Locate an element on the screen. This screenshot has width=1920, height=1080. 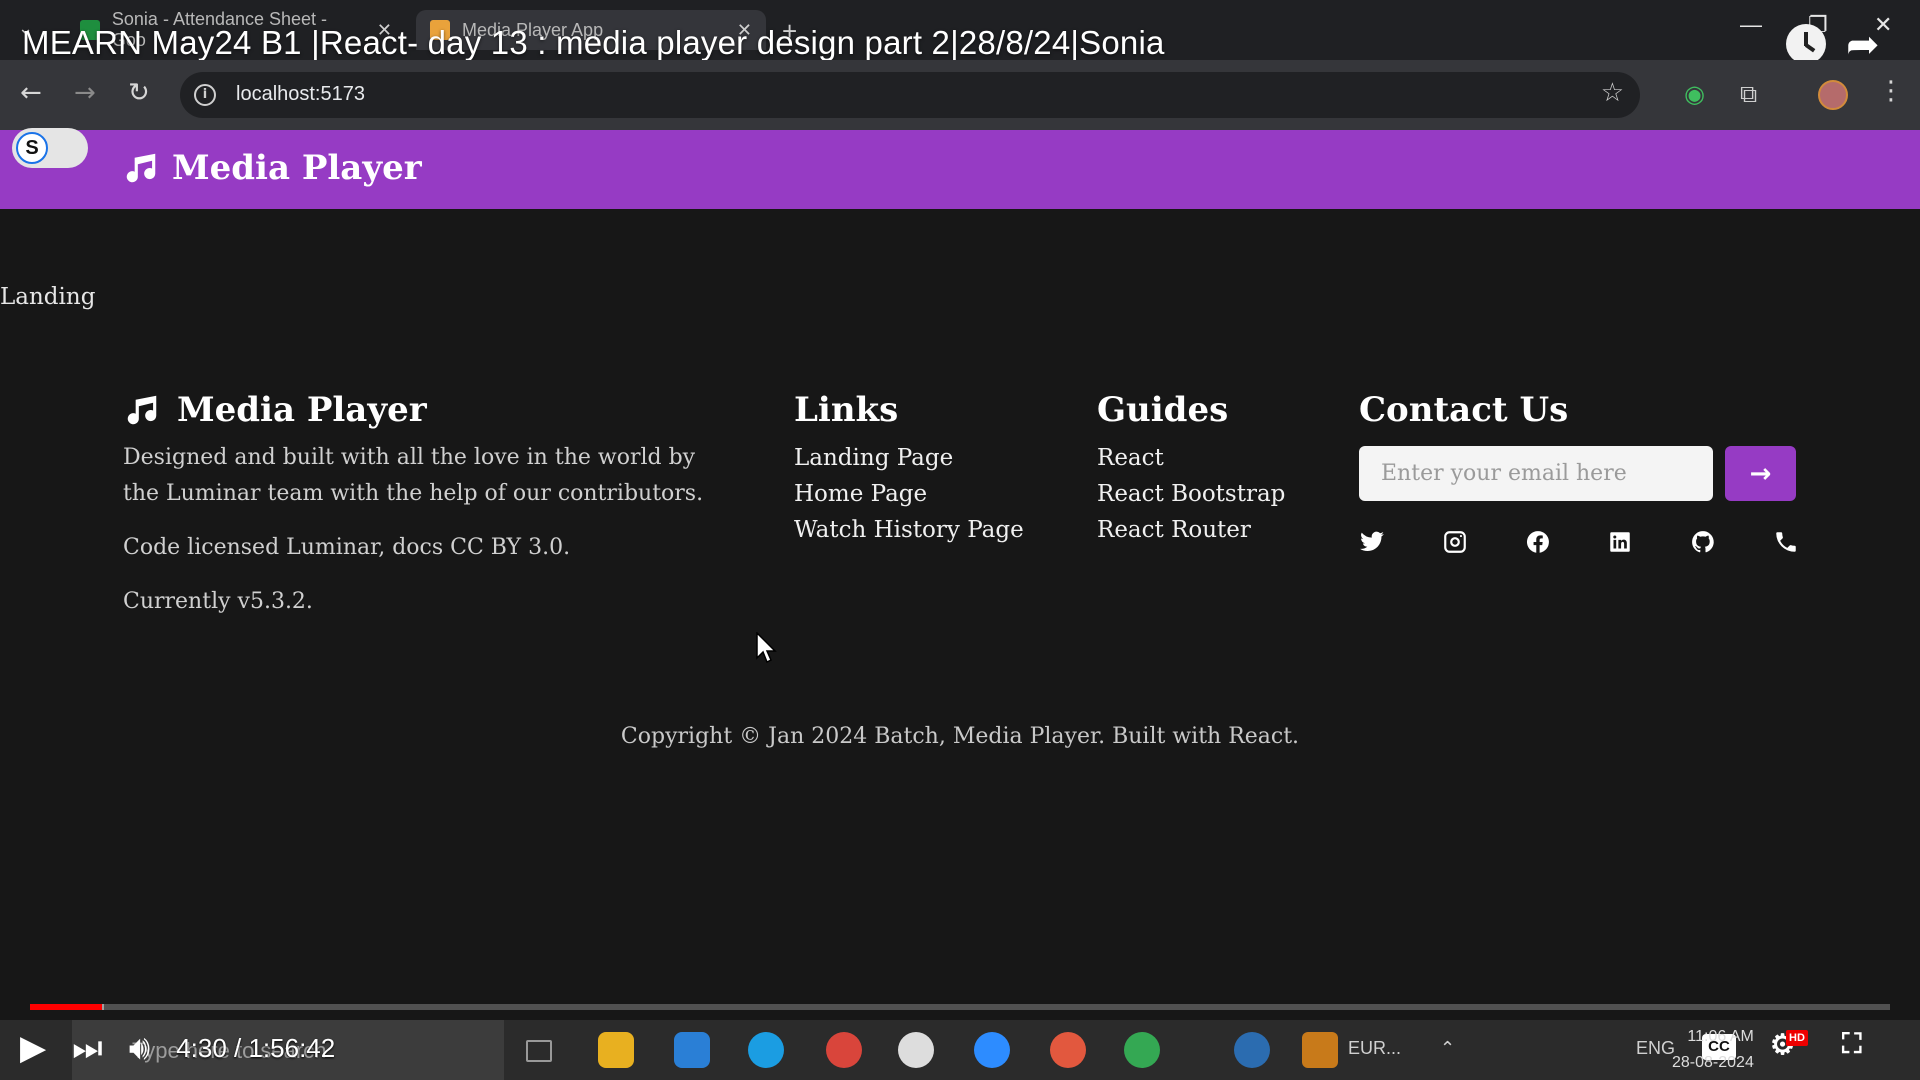
footer-license: Code licensed Luminar, docs CC BY 3.0. is located at coordinates (347, 547).